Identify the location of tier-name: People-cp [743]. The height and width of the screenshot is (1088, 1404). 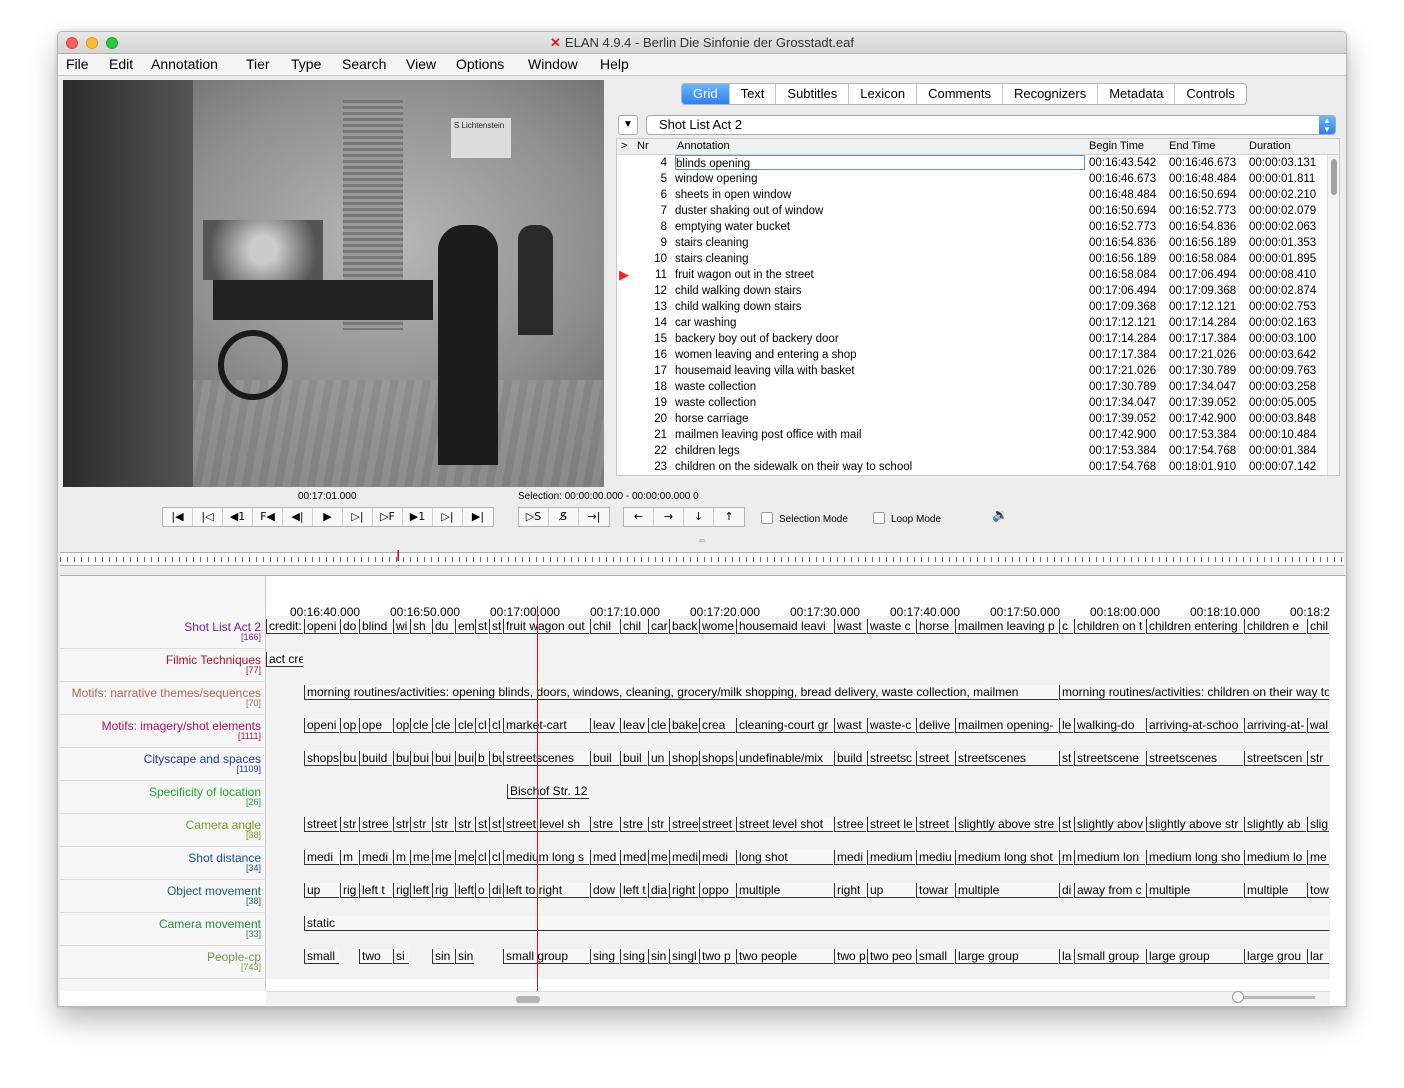
(234, 961).